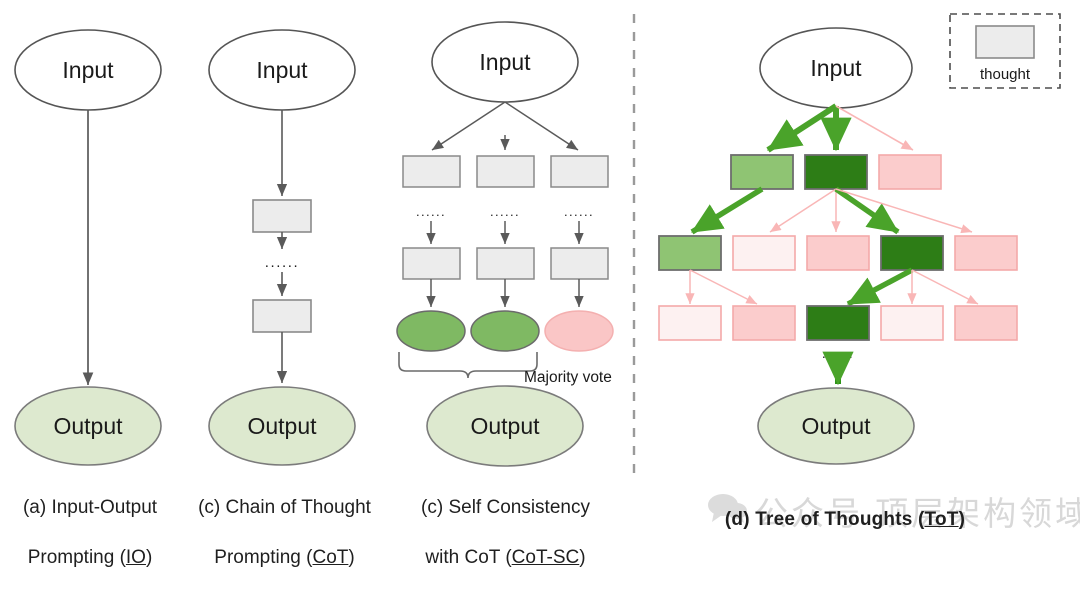  Describe the element at coordinates (690, 323) in the screenshot. I see `tot-node-l3n1` at that location.